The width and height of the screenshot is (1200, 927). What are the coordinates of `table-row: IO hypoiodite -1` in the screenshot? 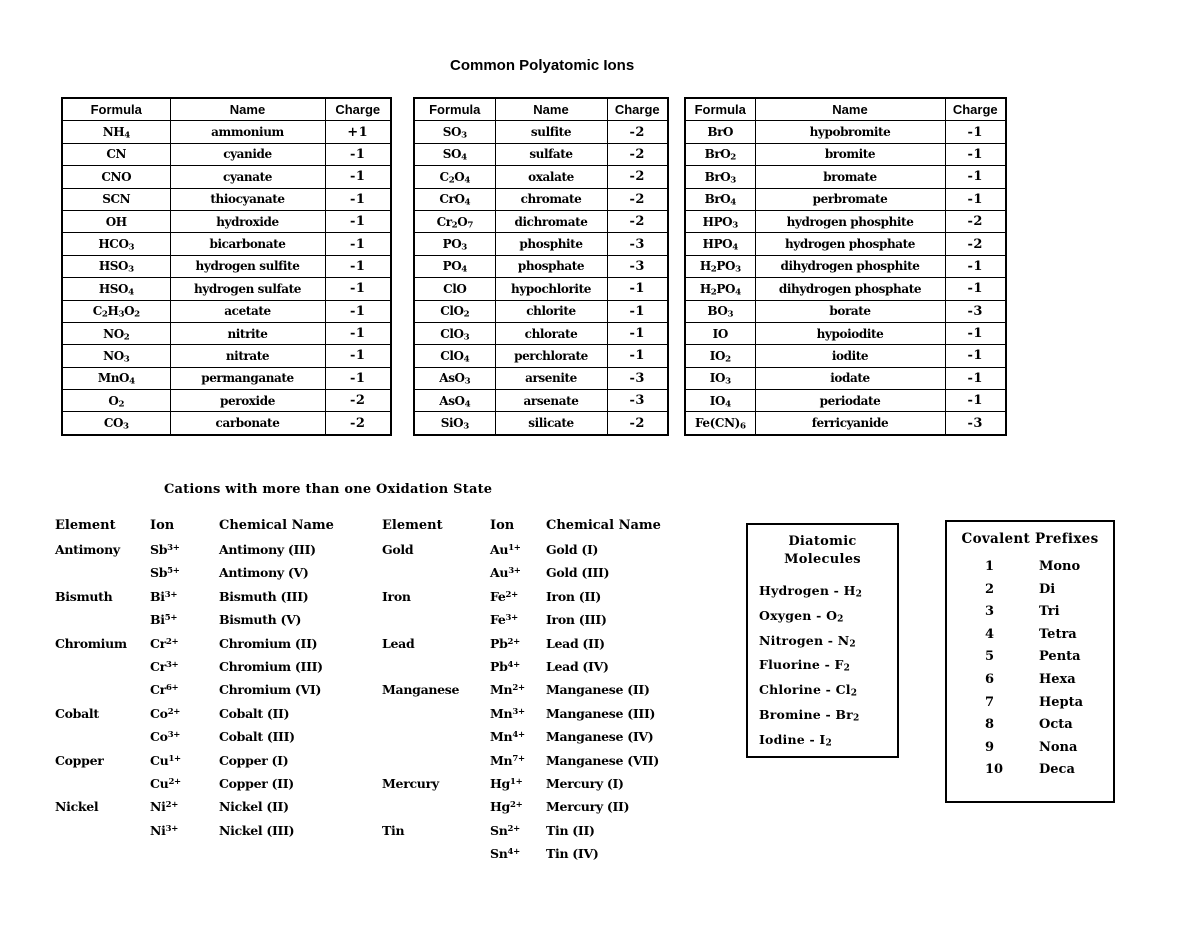 It's located at (845, 333).